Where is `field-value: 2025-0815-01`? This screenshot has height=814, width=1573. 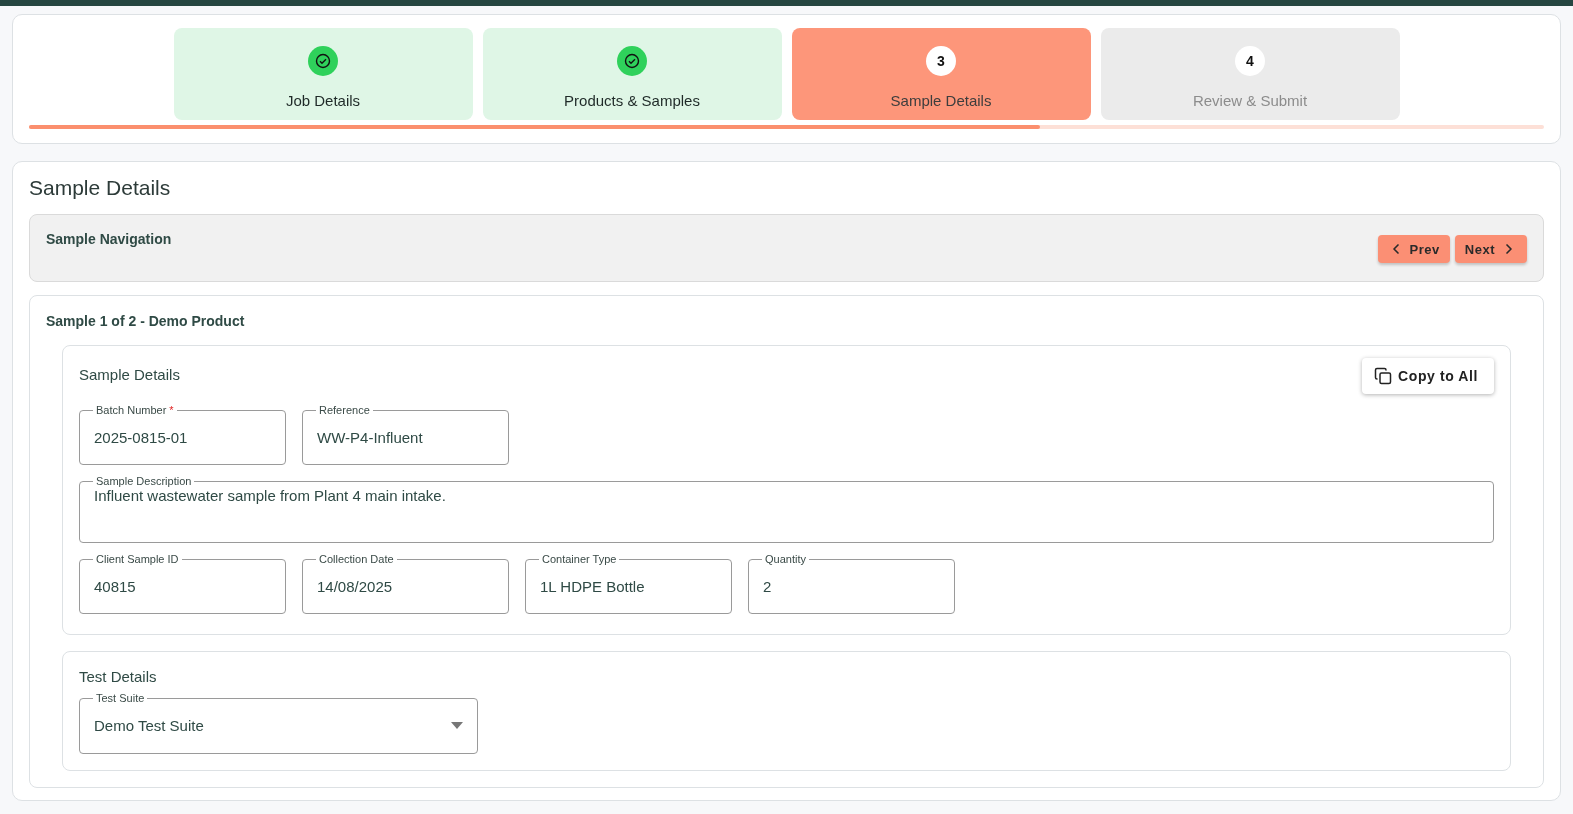 field-value: 2025-0815-01 is located at coordinates (141, 438).